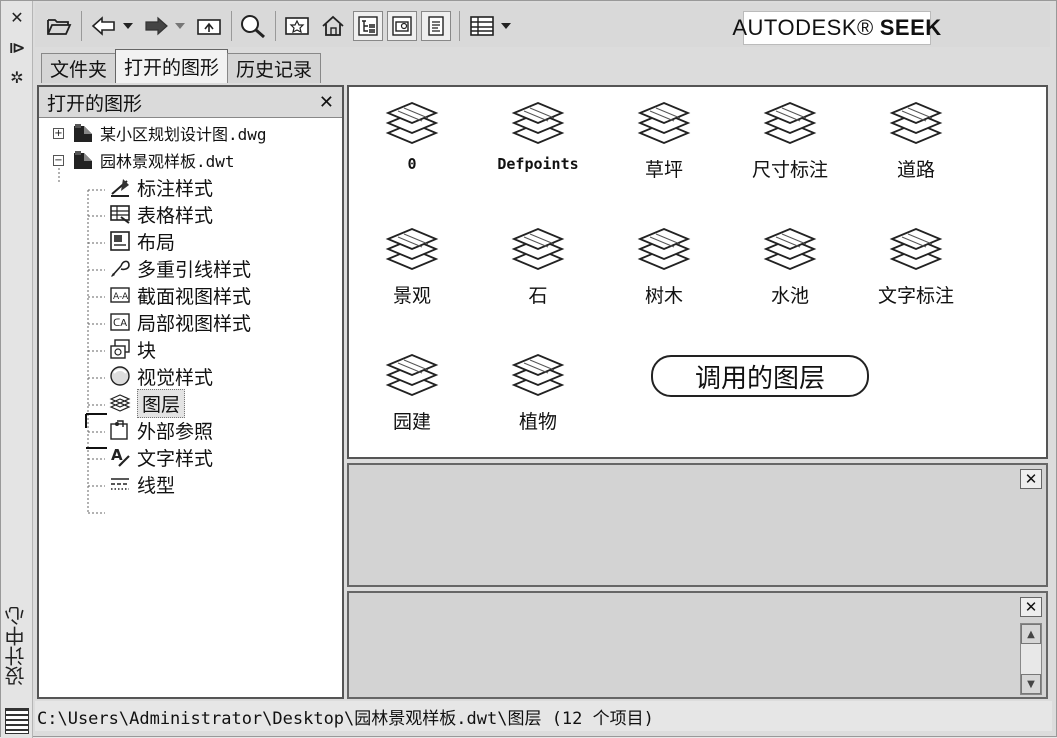 This screenshot has height=738, width=1057. Describe the element at coordinates (175, 215) in the screenshot. I see `tree-item-label: 表格样式` at that location.